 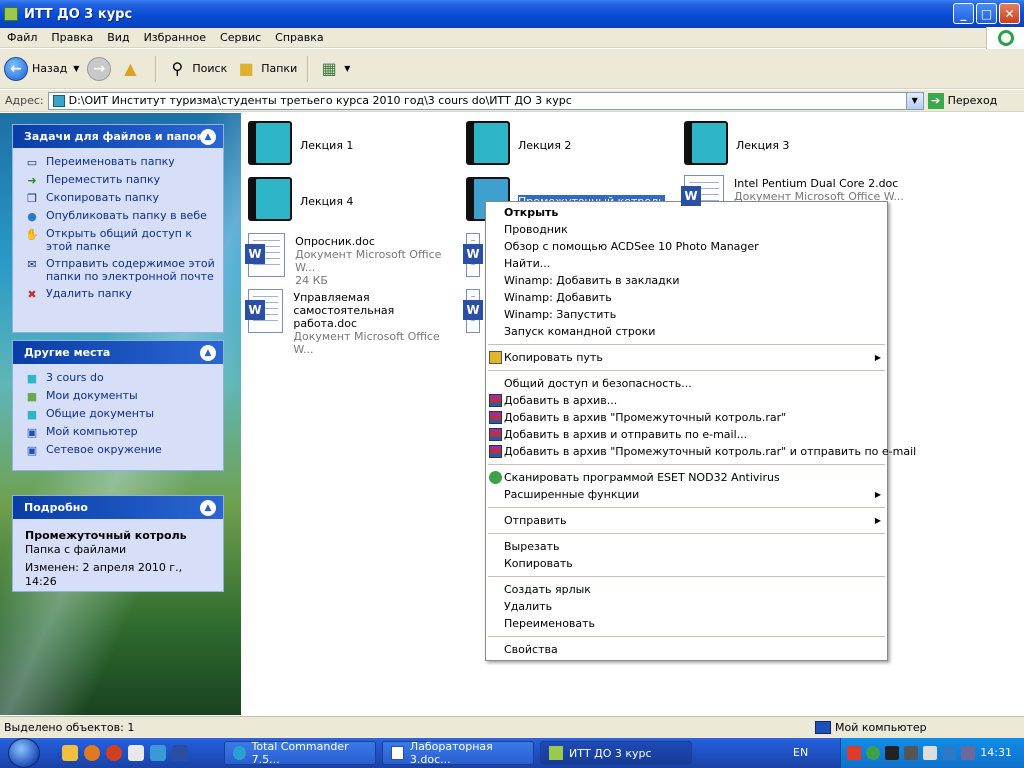 I want to click on volume-icon, so click(x=930, y=753).